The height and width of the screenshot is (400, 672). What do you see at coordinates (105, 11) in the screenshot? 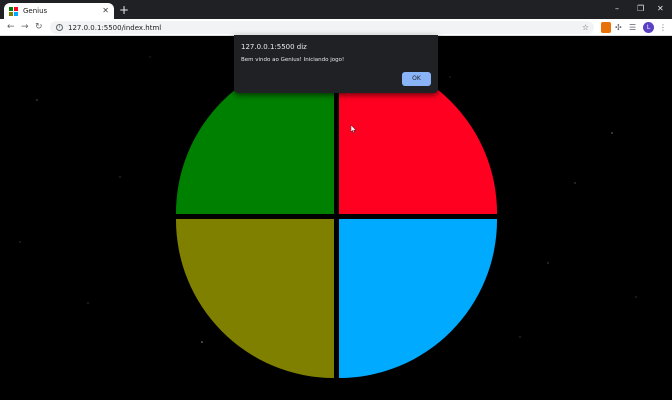
I see `close-tab-icon: ✕` at bounding box center [105, 11].